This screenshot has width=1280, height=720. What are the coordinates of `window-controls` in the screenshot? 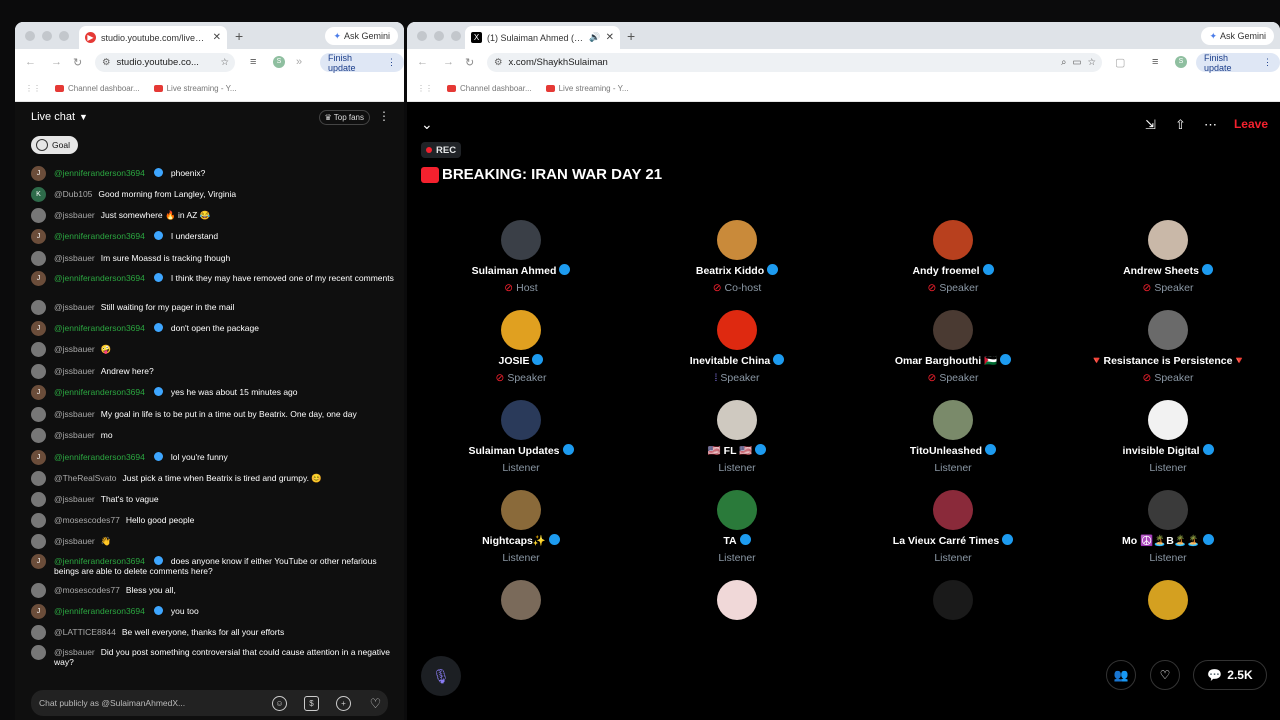 It's located at (439, 36).